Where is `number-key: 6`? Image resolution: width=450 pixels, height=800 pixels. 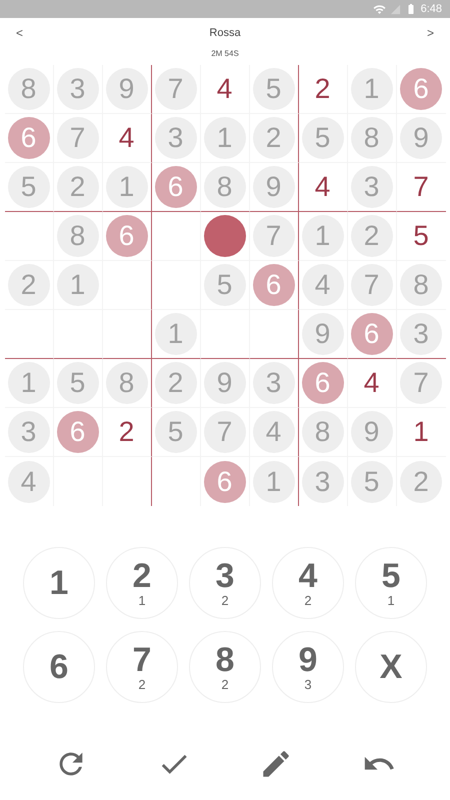
number-key: 6 is located at coordinates (59, 667).